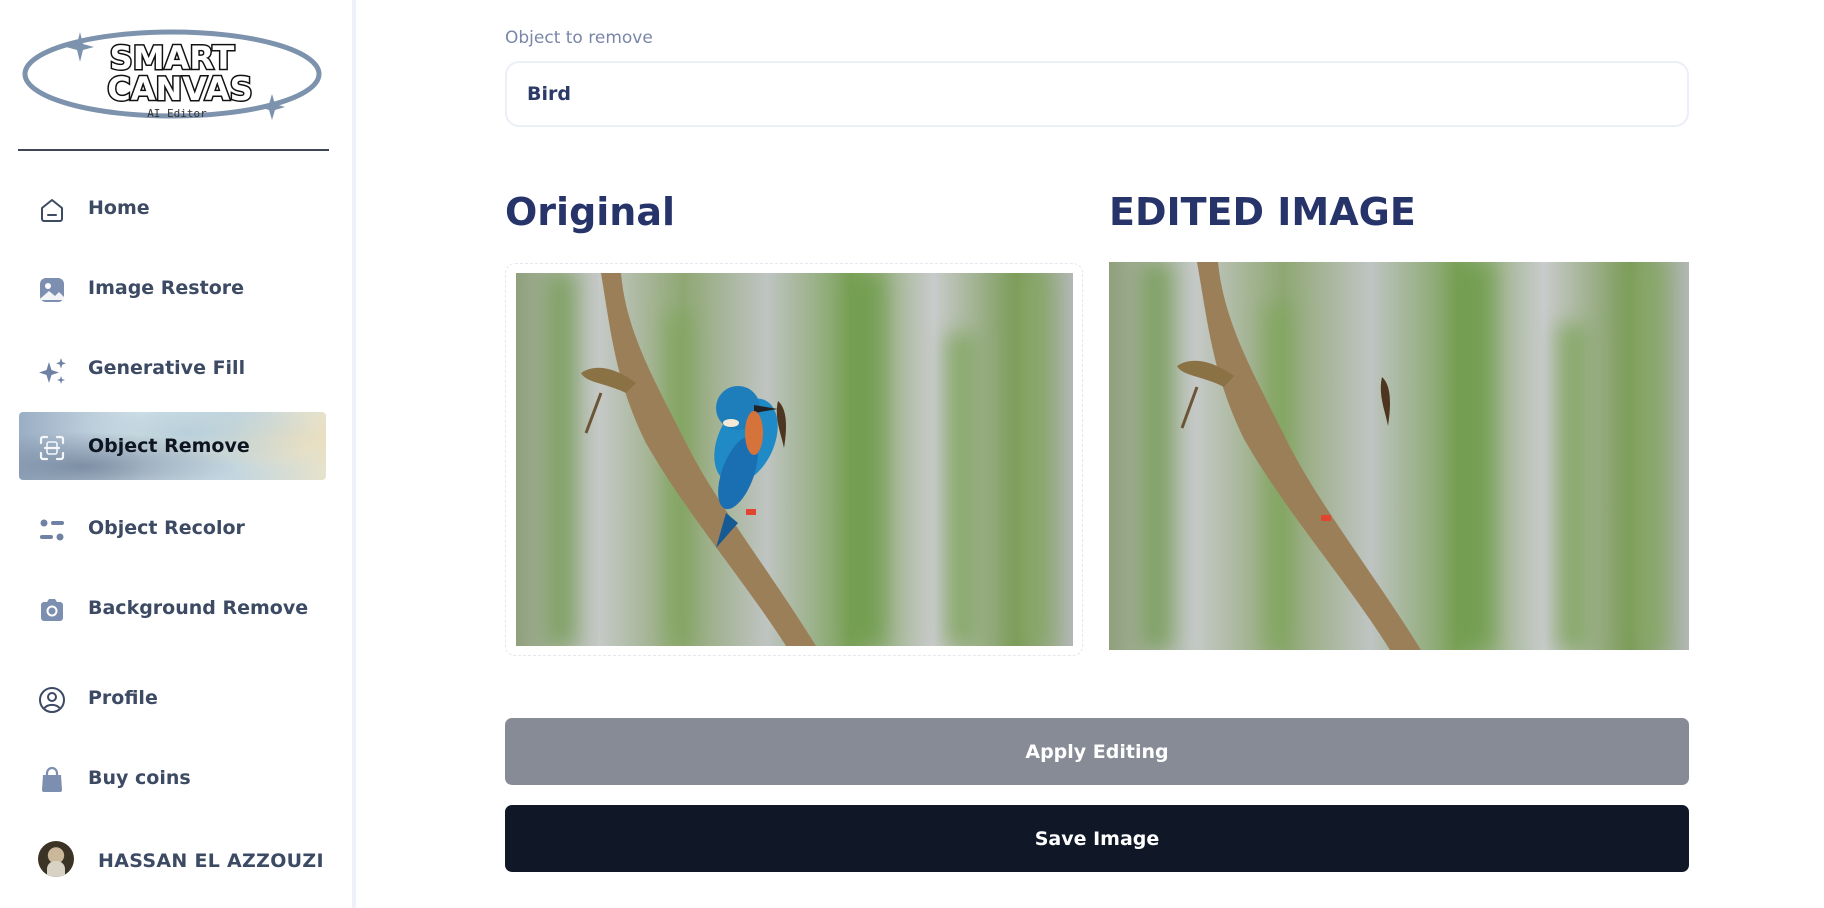 This screenshot has height=908, width=1824. Describe the element at coordinates (56, 859) in the screenshot. I see `avatar` at that location.